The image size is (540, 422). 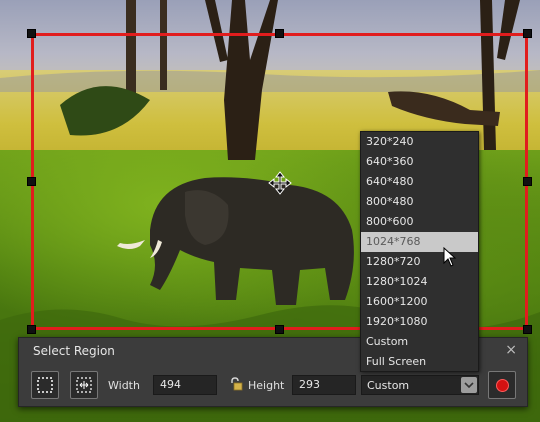 I want to click on preset-select: Custom, so click(x=420, y=385).